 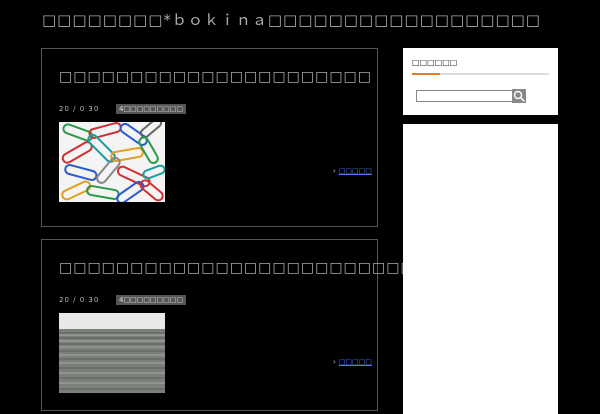 I want to click on post-title: □□□□□□□□□□□□□□□□□□□□□□, so click(x=215, y=77).